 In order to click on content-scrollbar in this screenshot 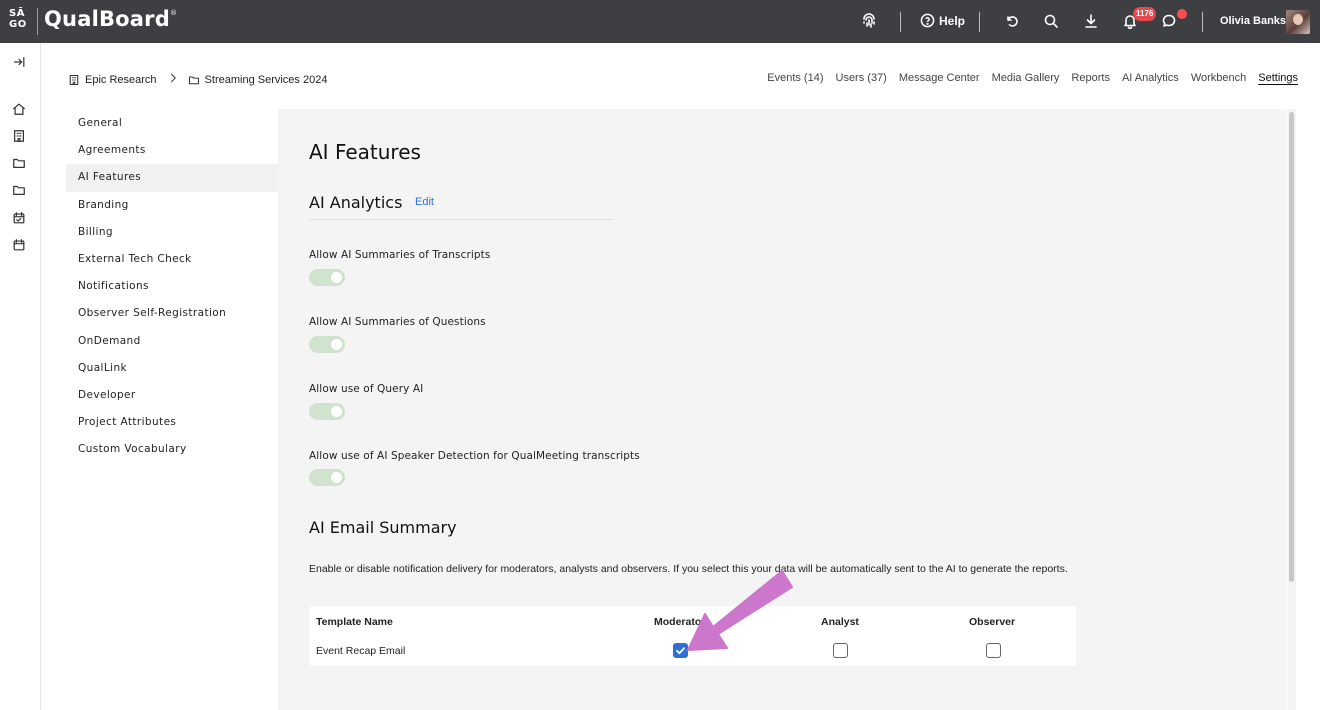, I will do `click(1291, 409)`.